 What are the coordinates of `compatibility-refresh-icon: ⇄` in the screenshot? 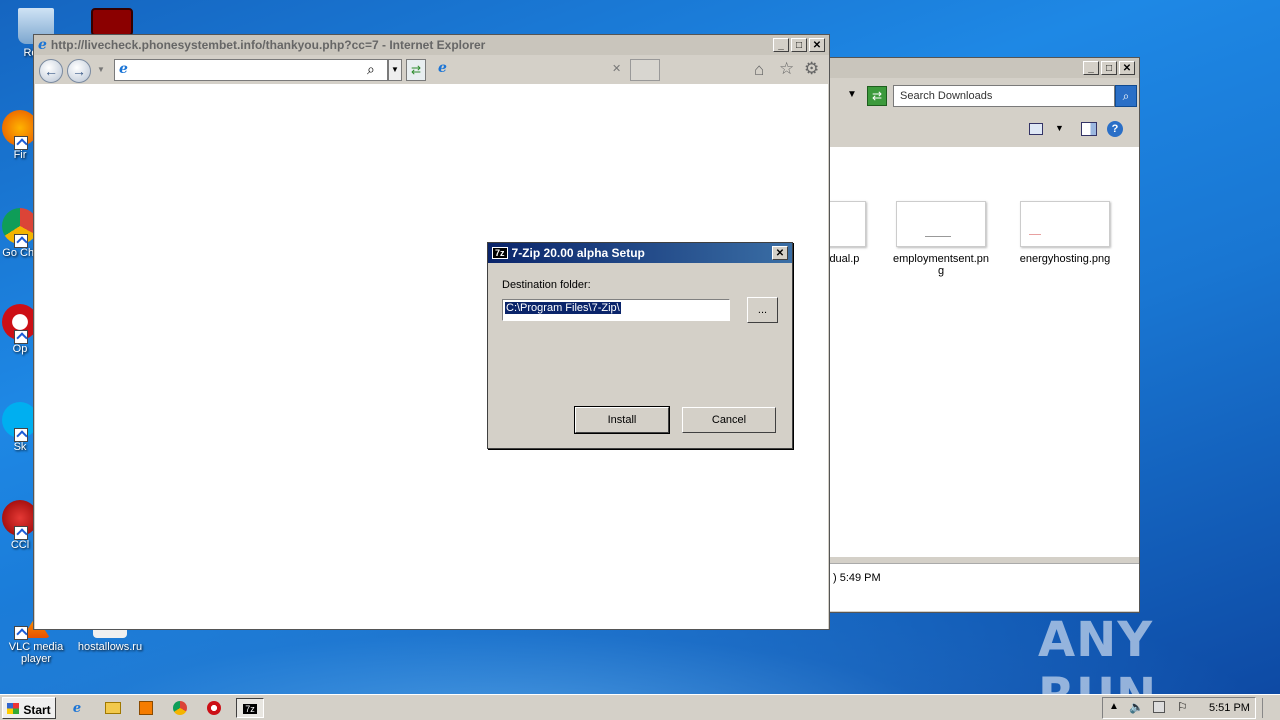 It's located at (416, 70).